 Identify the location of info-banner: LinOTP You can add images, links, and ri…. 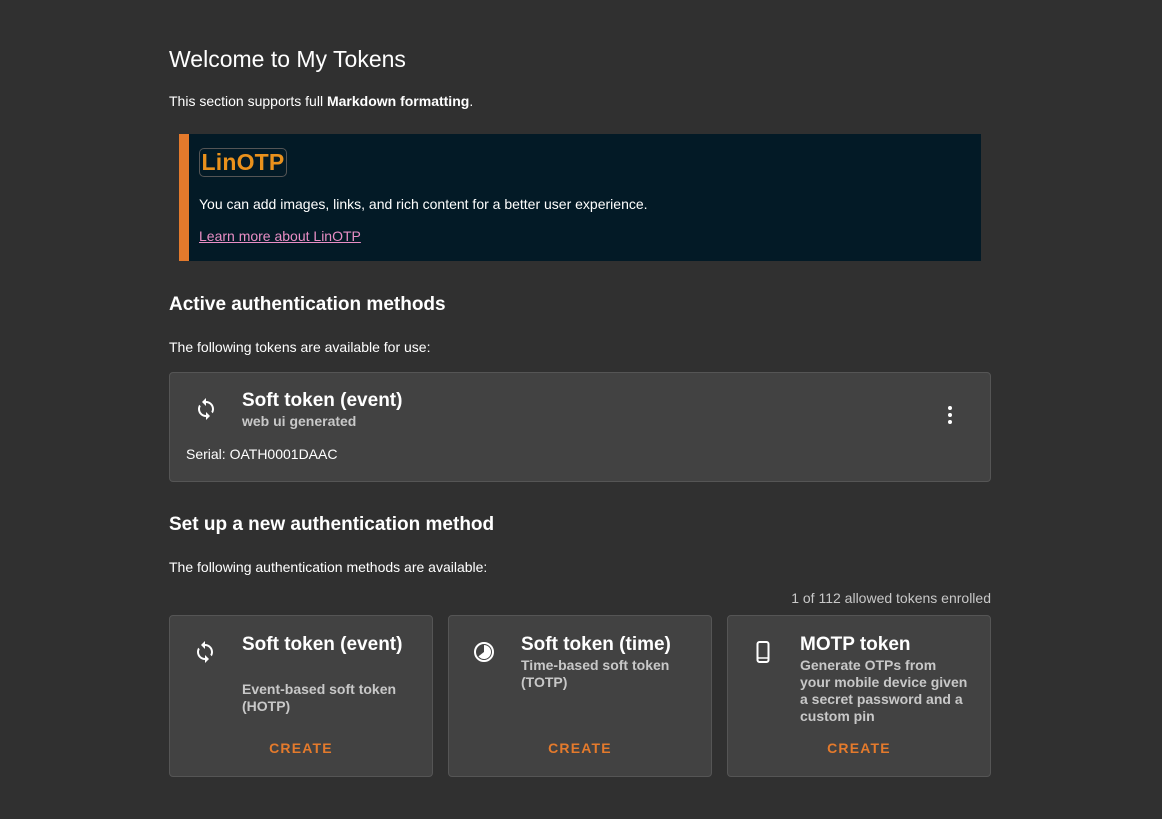
(580, 197).